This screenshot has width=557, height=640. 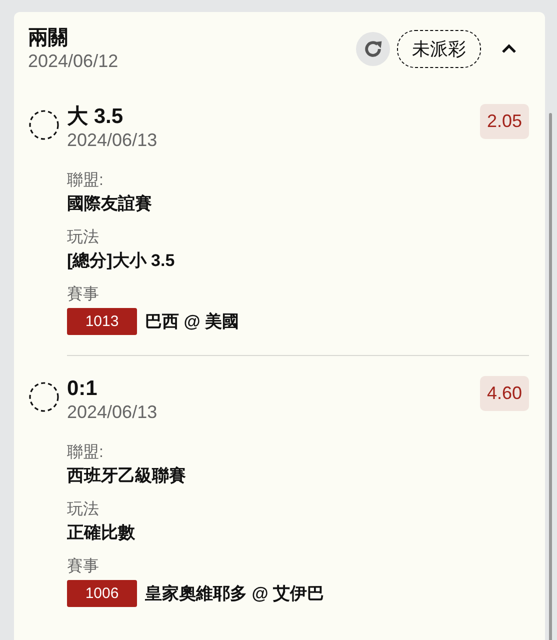 What do you see at coordinates (82, 388) in the screenshot?
I see `selection-title: 0:1` at bounding box center [82, 388].